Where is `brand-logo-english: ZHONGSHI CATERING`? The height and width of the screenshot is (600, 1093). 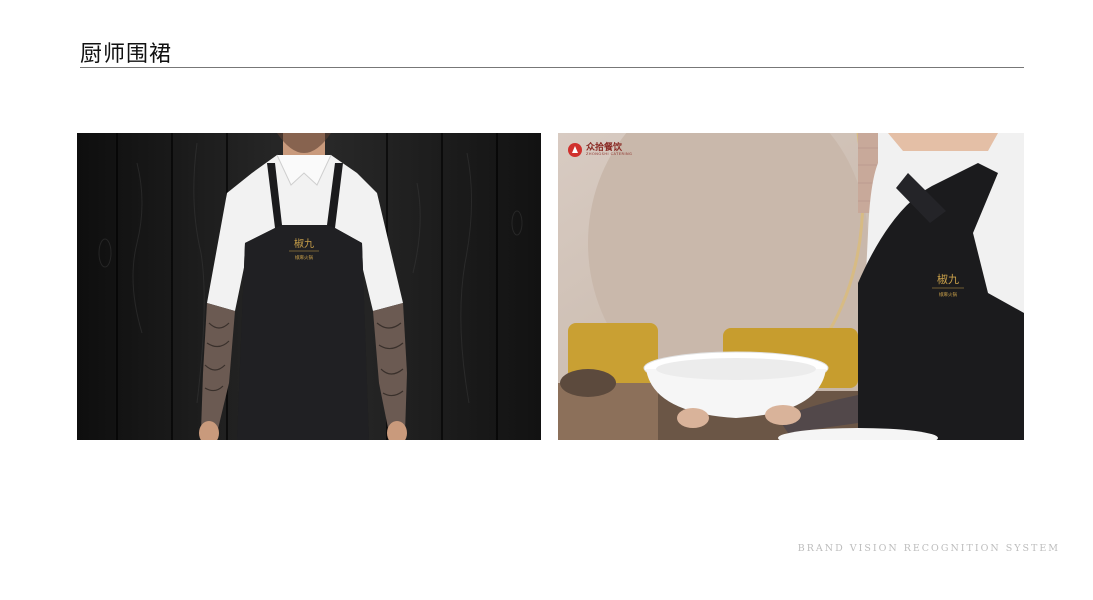
brand-logo-english: ZHONGSHI CATERING is located at coordinates (609, 153).